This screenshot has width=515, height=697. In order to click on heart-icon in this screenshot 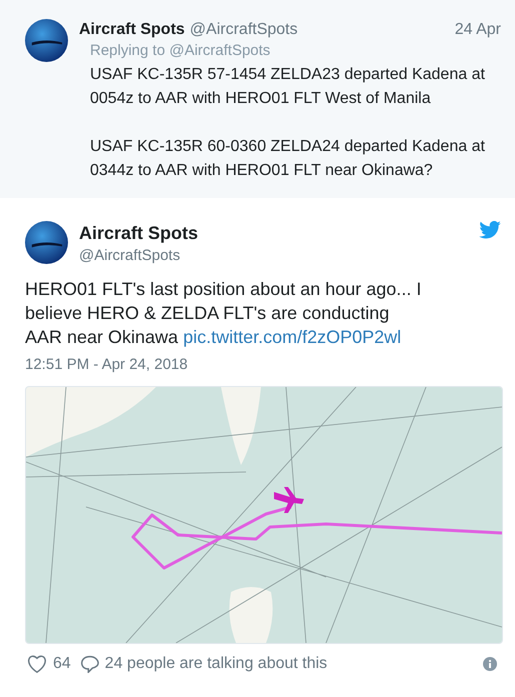, I will do `click(37, 664)`.